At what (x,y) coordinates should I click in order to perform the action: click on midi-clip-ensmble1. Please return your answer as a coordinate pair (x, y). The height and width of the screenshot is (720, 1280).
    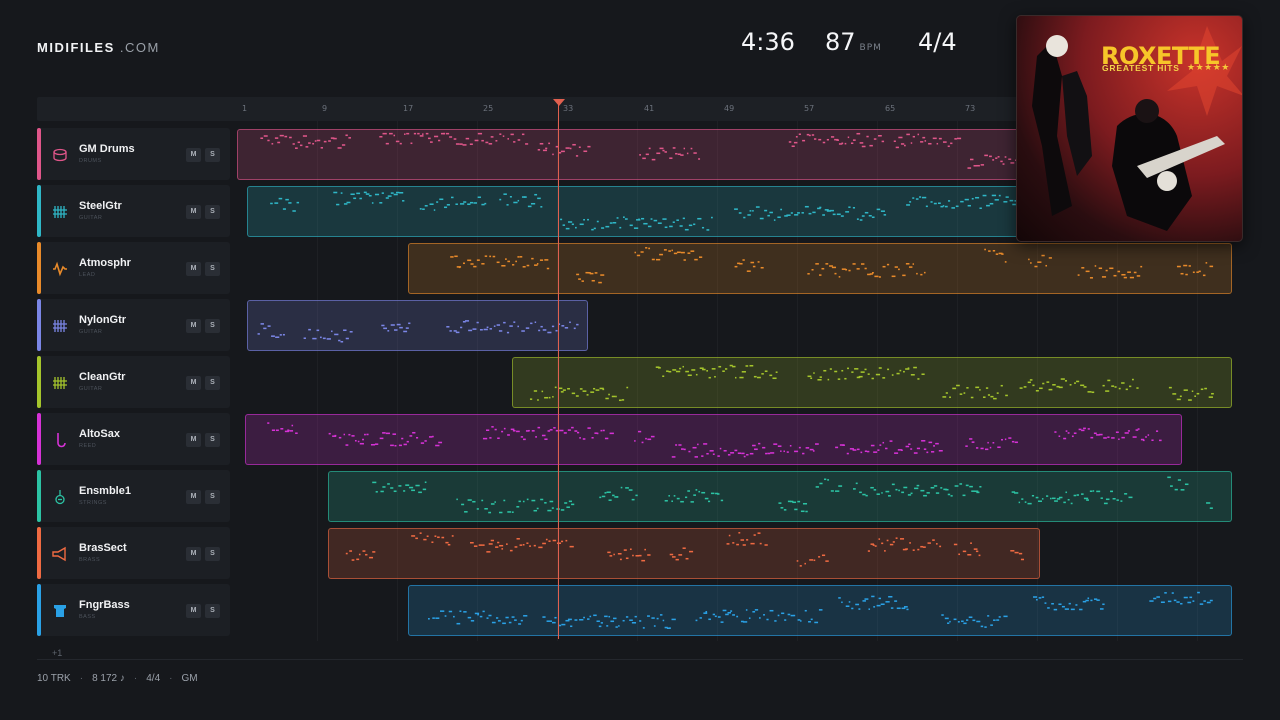
    Looking at the image, I should click on (780, 496).